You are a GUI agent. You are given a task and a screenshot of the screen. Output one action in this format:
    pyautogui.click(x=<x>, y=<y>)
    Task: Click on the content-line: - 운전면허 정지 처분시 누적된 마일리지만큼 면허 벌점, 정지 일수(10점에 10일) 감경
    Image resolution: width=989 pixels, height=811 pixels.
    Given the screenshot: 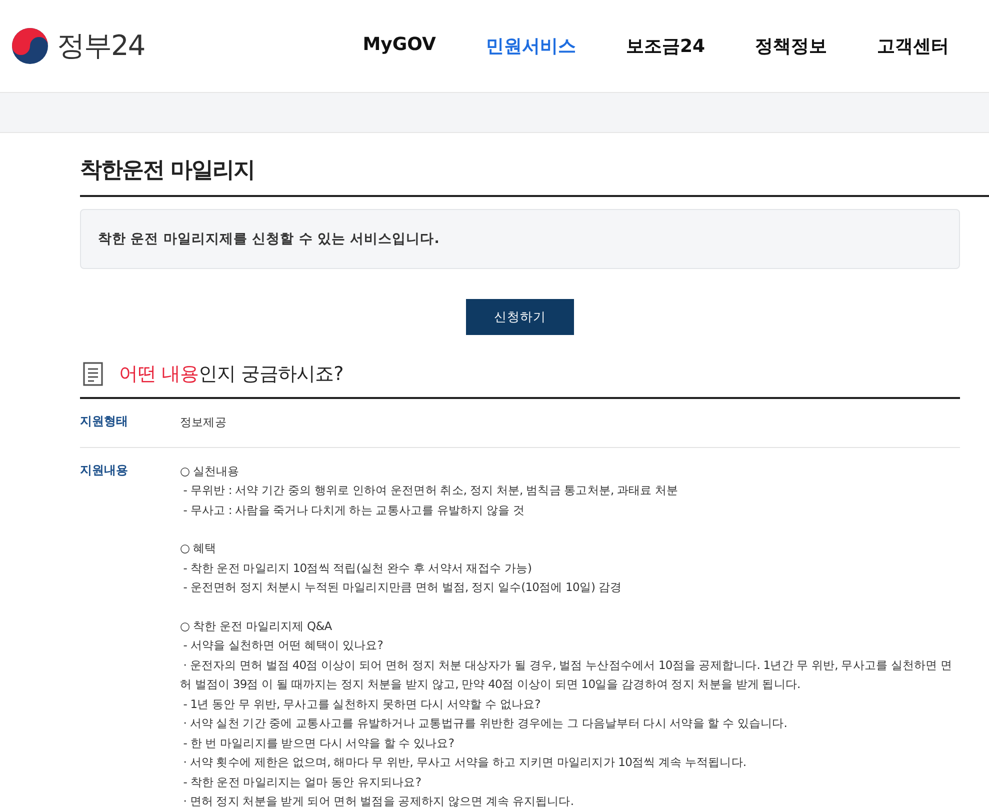 What is the action you would take?
    pyautogui.click(x=402, y=587)
    